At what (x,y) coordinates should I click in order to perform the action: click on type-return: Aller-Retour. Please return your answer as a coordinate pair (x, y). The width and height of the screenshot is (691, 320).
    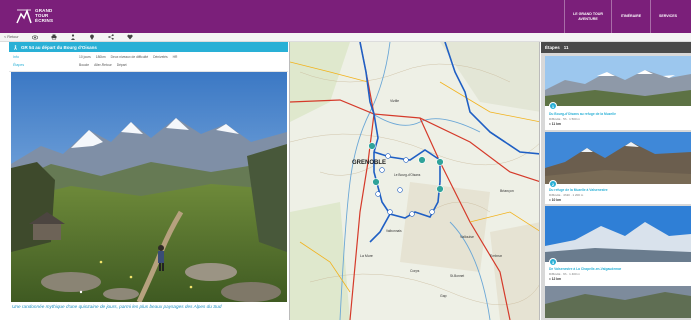
    Looking at the image, I should click on (103, 65).